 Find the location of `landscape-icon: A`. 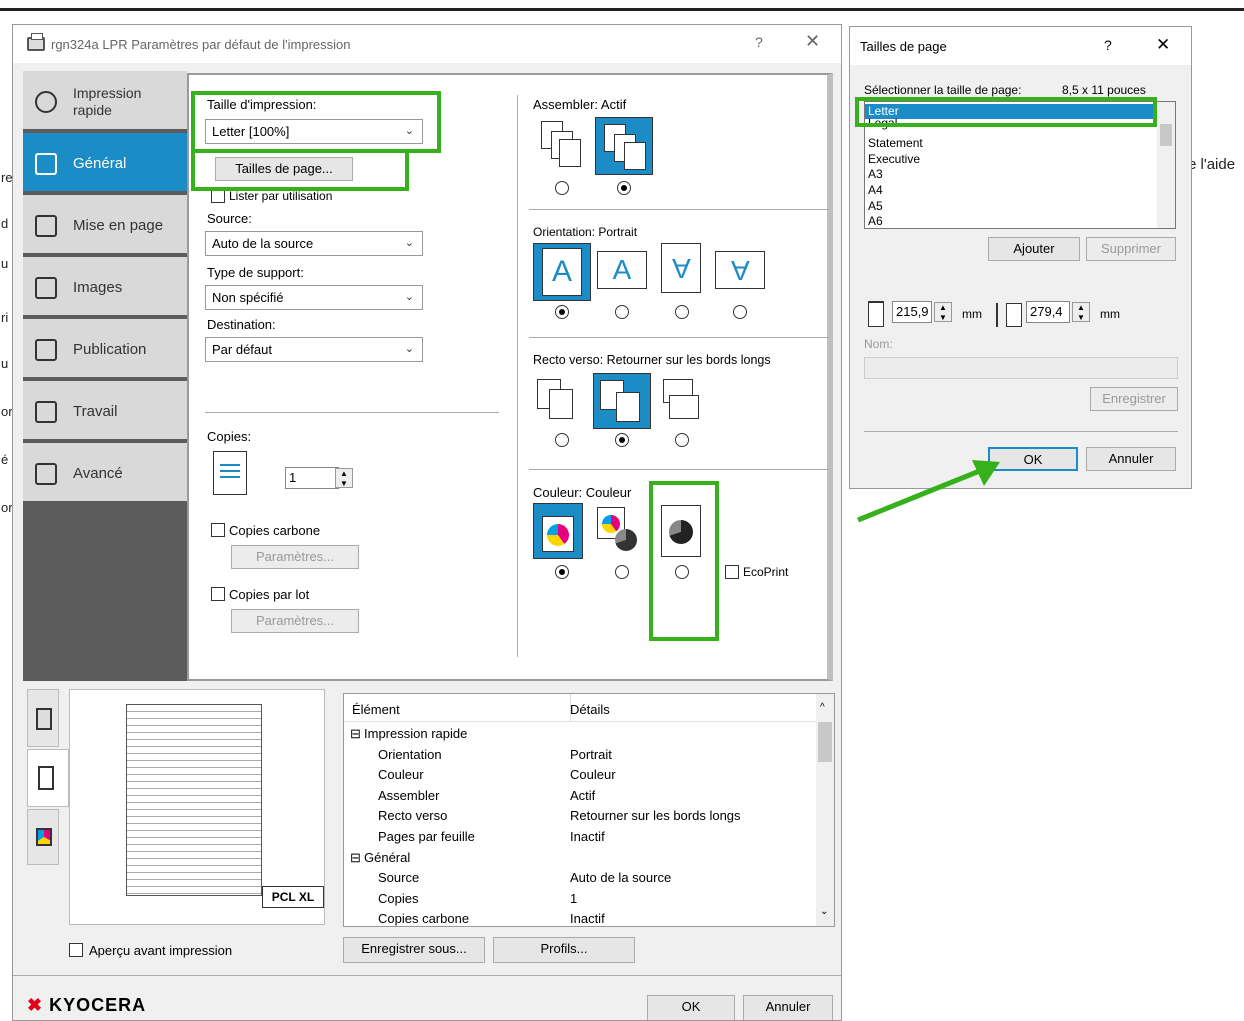

landscape-icon: A is located at coordinates (622, 270).